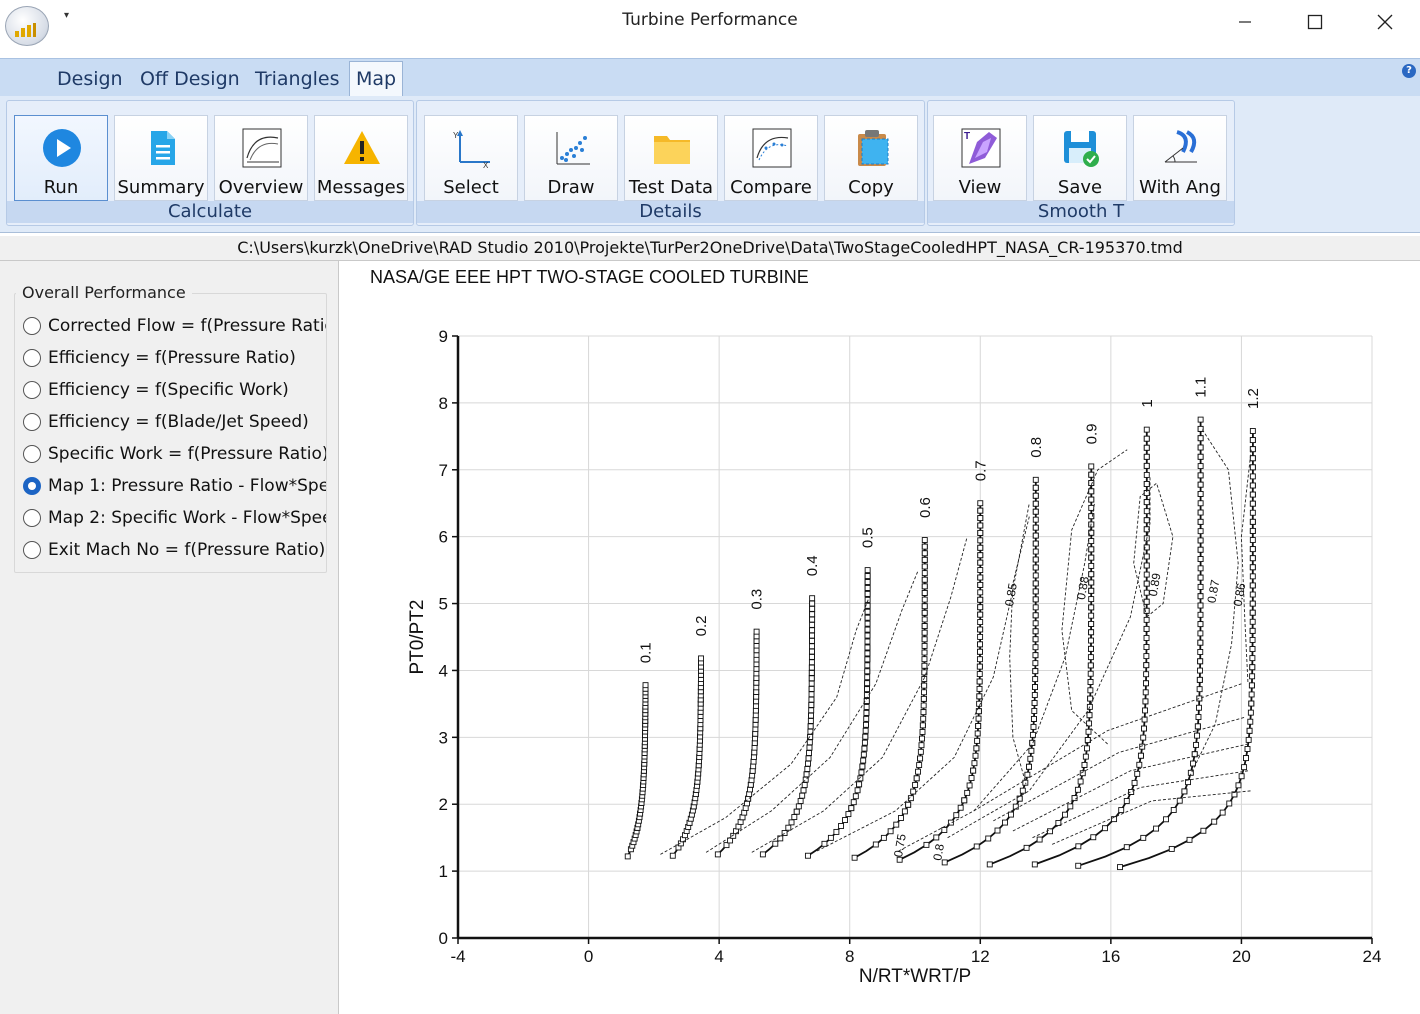 The height and width of the screenshot is (1014, 1420). Describe the element at coordinates (718, 956) in the screenshot. I see `x-tick-label: 4` at that location.